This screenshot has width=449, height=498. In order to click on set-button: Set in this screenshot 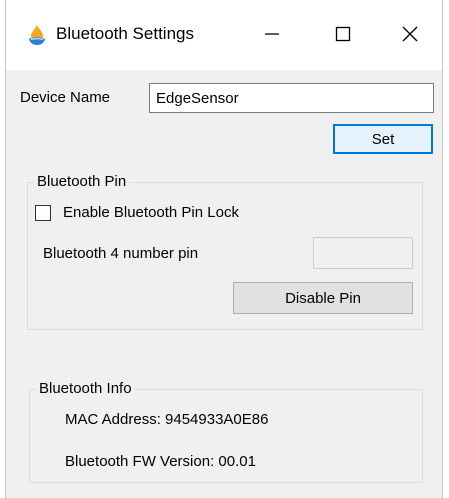, I will do `click(383, 139)`.